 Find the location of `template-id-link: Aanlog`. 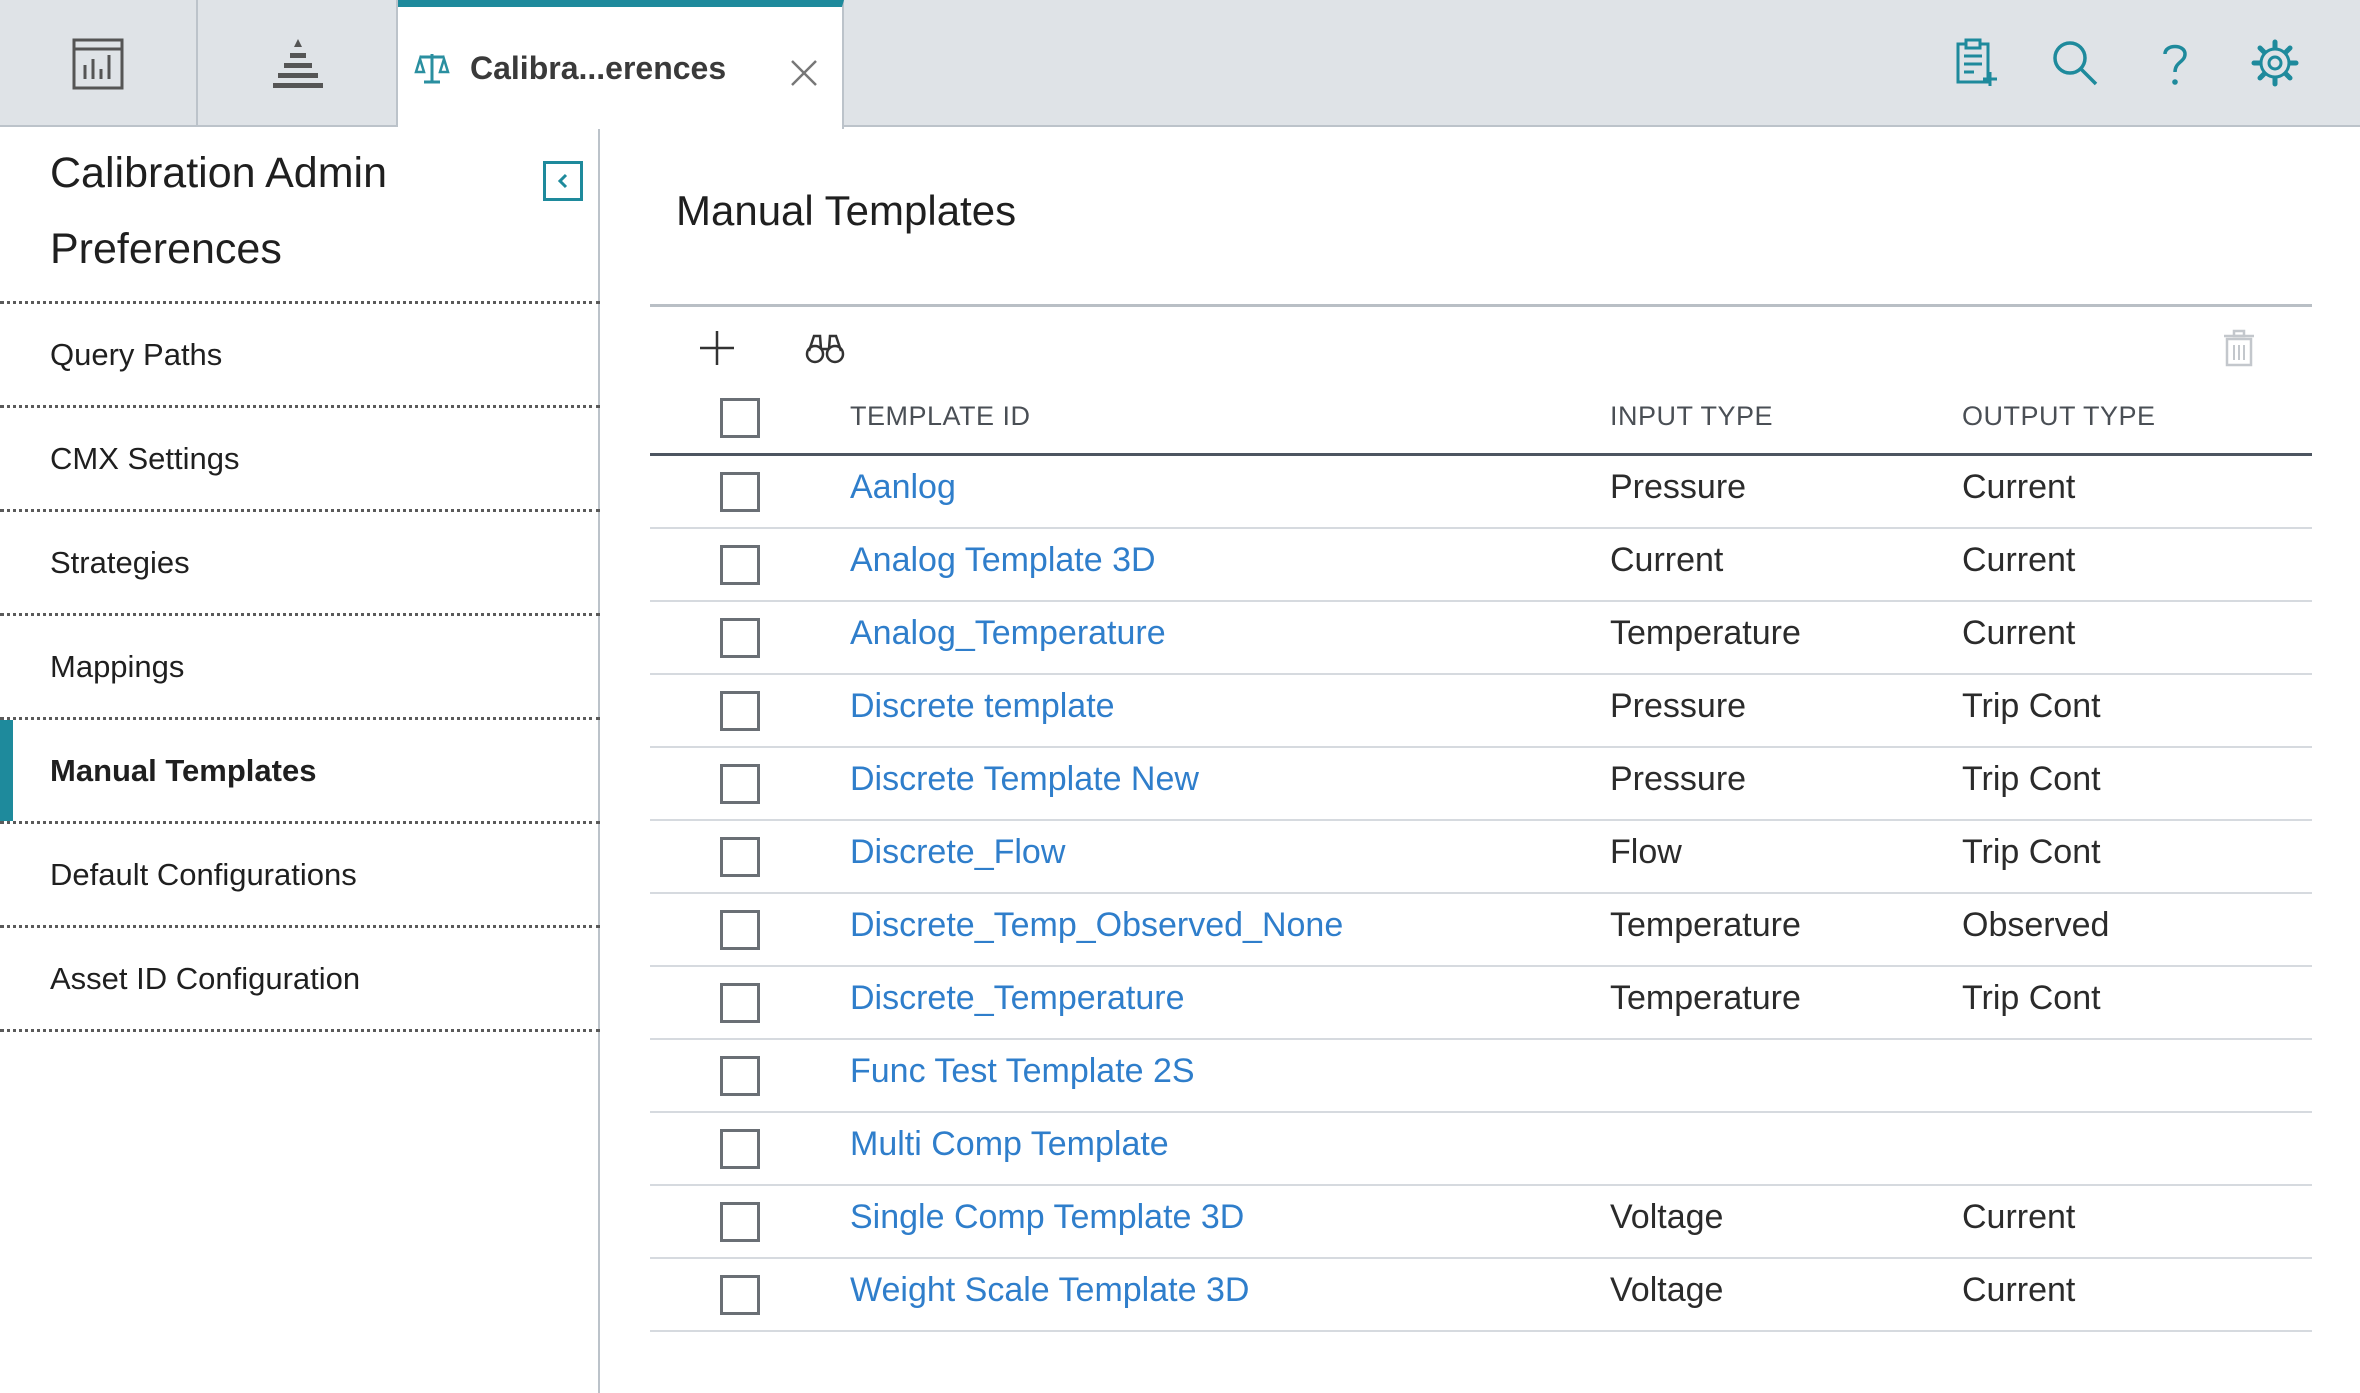

template-id-link: Aanlog is located at coordinates (903, 487).